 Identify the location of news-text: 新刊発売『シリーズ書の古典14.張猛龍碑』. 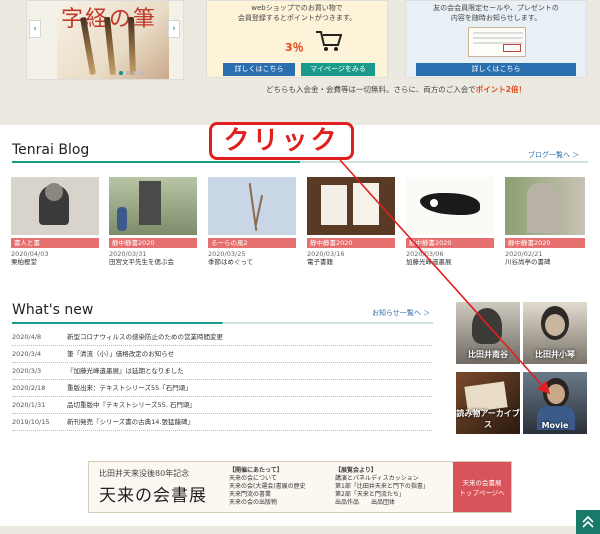
(130, 422).